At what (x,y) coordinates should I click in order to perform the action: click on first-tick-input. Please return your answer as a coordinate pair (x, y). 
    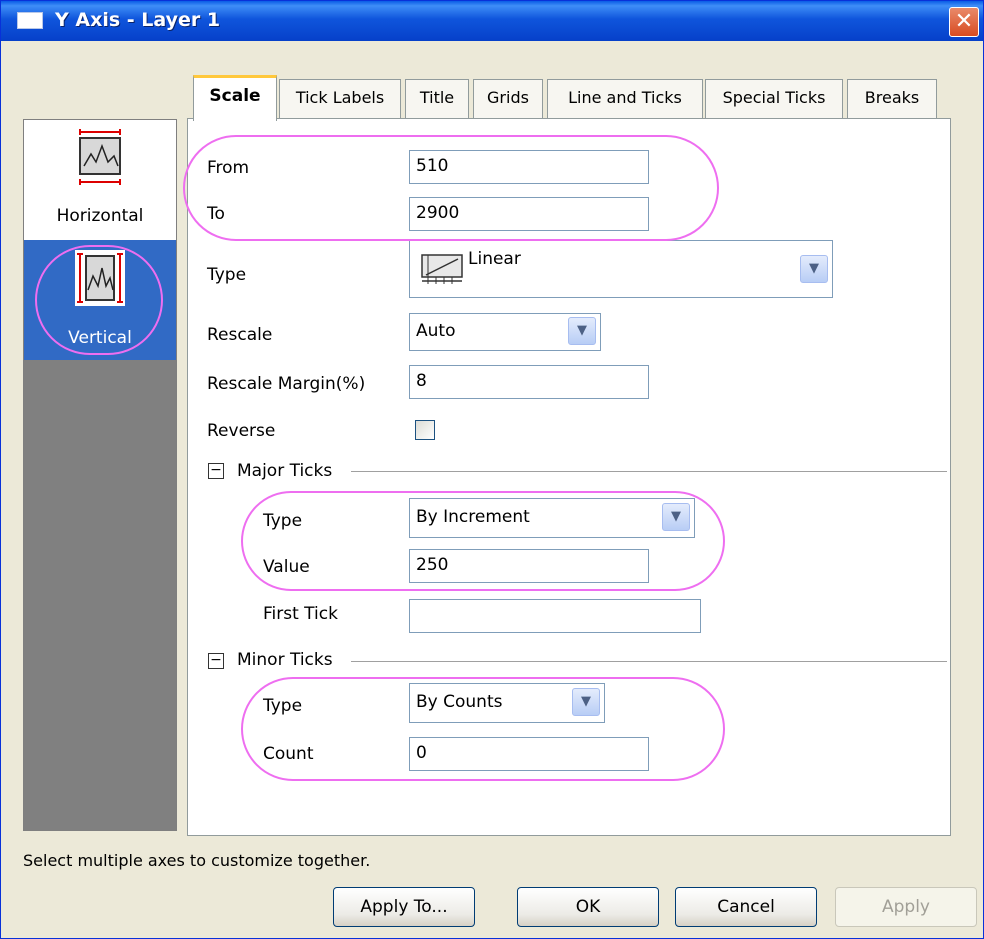
    Looking at the image, I should click on (555, 616).